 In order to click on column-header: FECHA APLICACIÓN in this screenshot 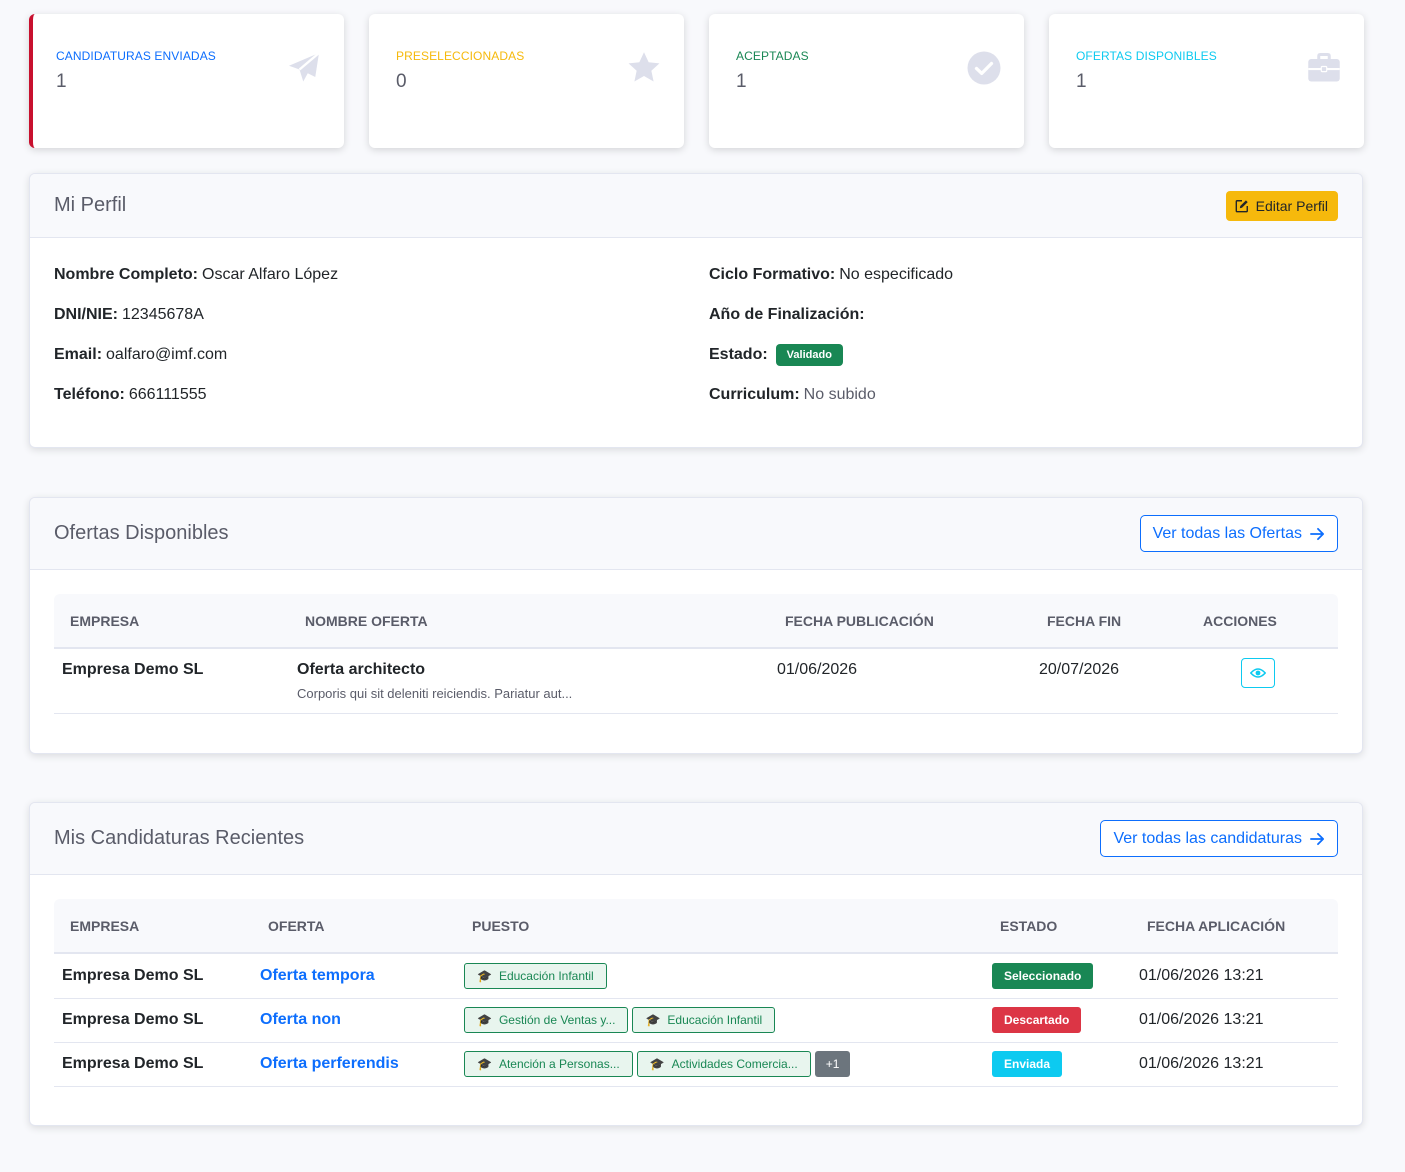, I will do `click(1234, 926)`.